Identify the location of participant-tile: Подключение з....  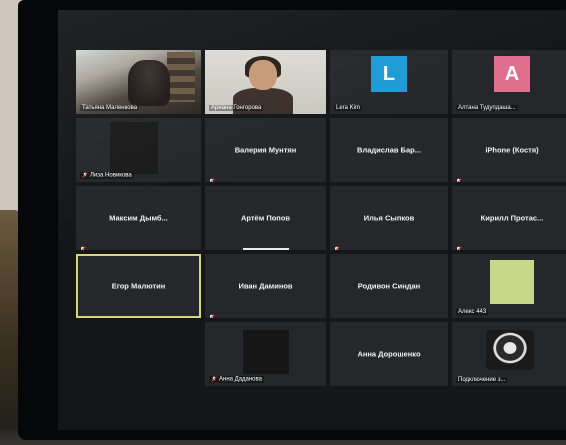
(509, 354).